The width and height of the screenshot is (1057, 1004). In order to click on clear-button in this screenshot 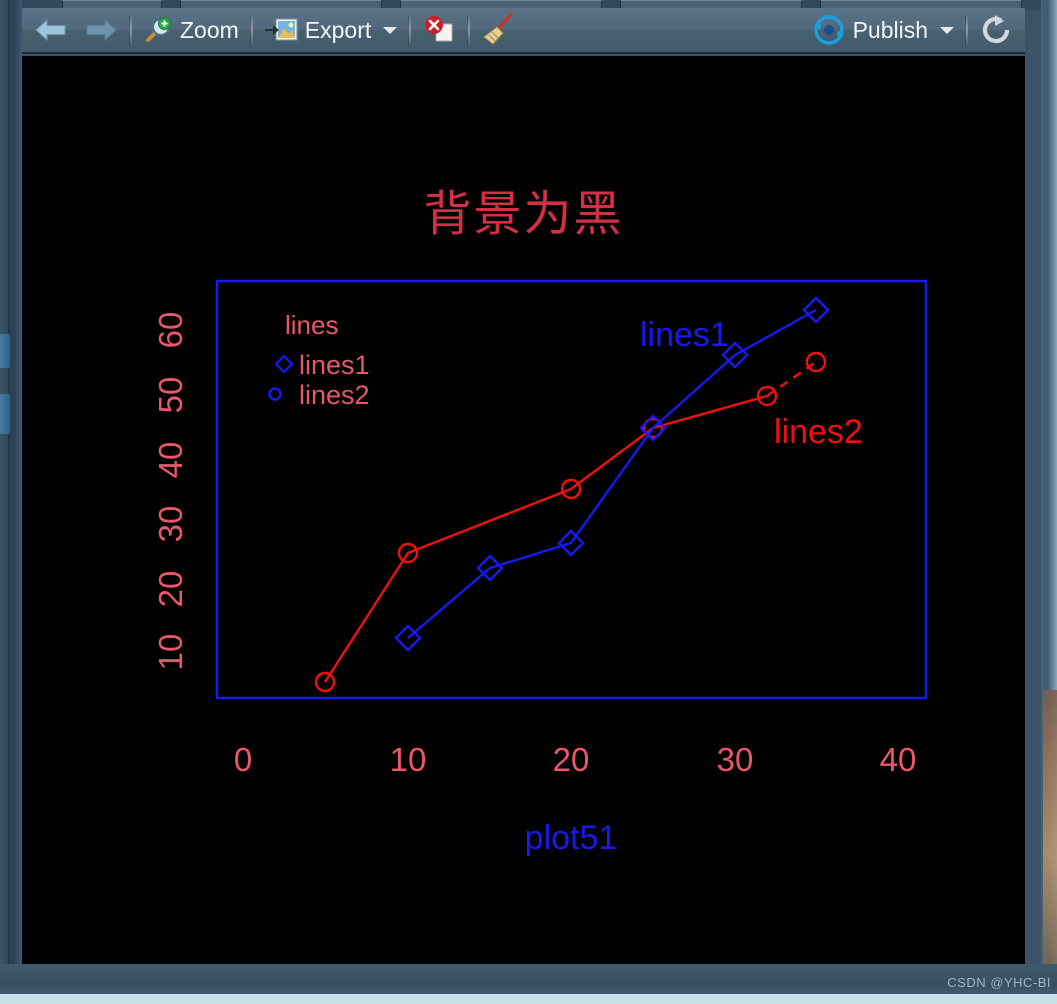, I will do `click(499, 30)`.